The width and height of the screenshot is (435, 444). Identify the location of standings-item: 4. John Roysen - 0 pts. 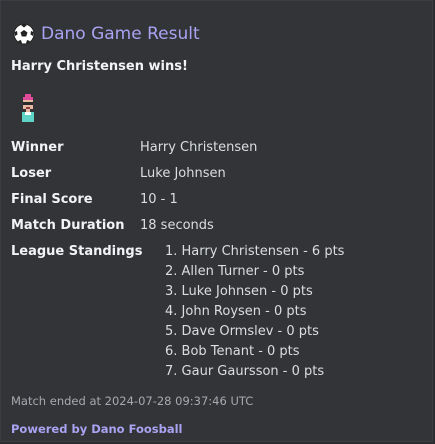
(236, 311).